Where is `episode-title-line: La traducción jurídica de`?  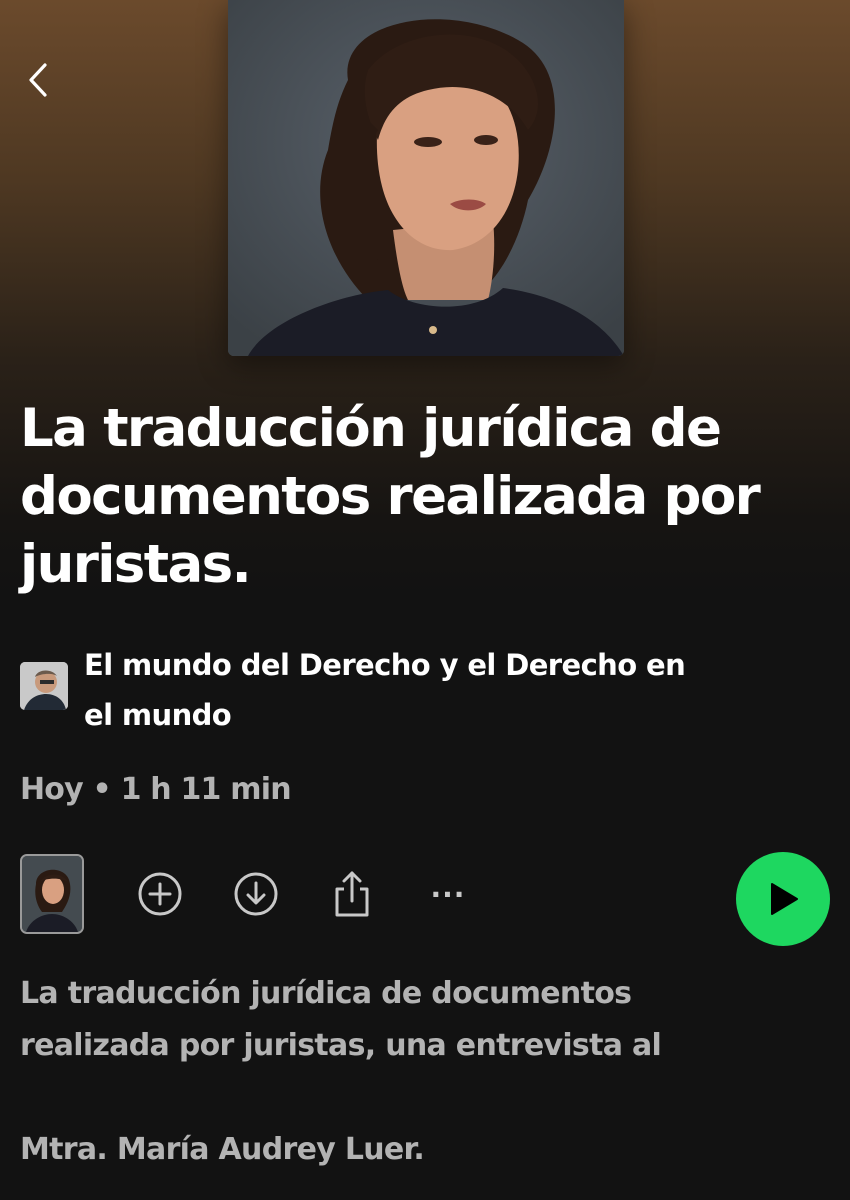
episode-title-line: La traducción jurídica de is located at coordinates (371, 428).